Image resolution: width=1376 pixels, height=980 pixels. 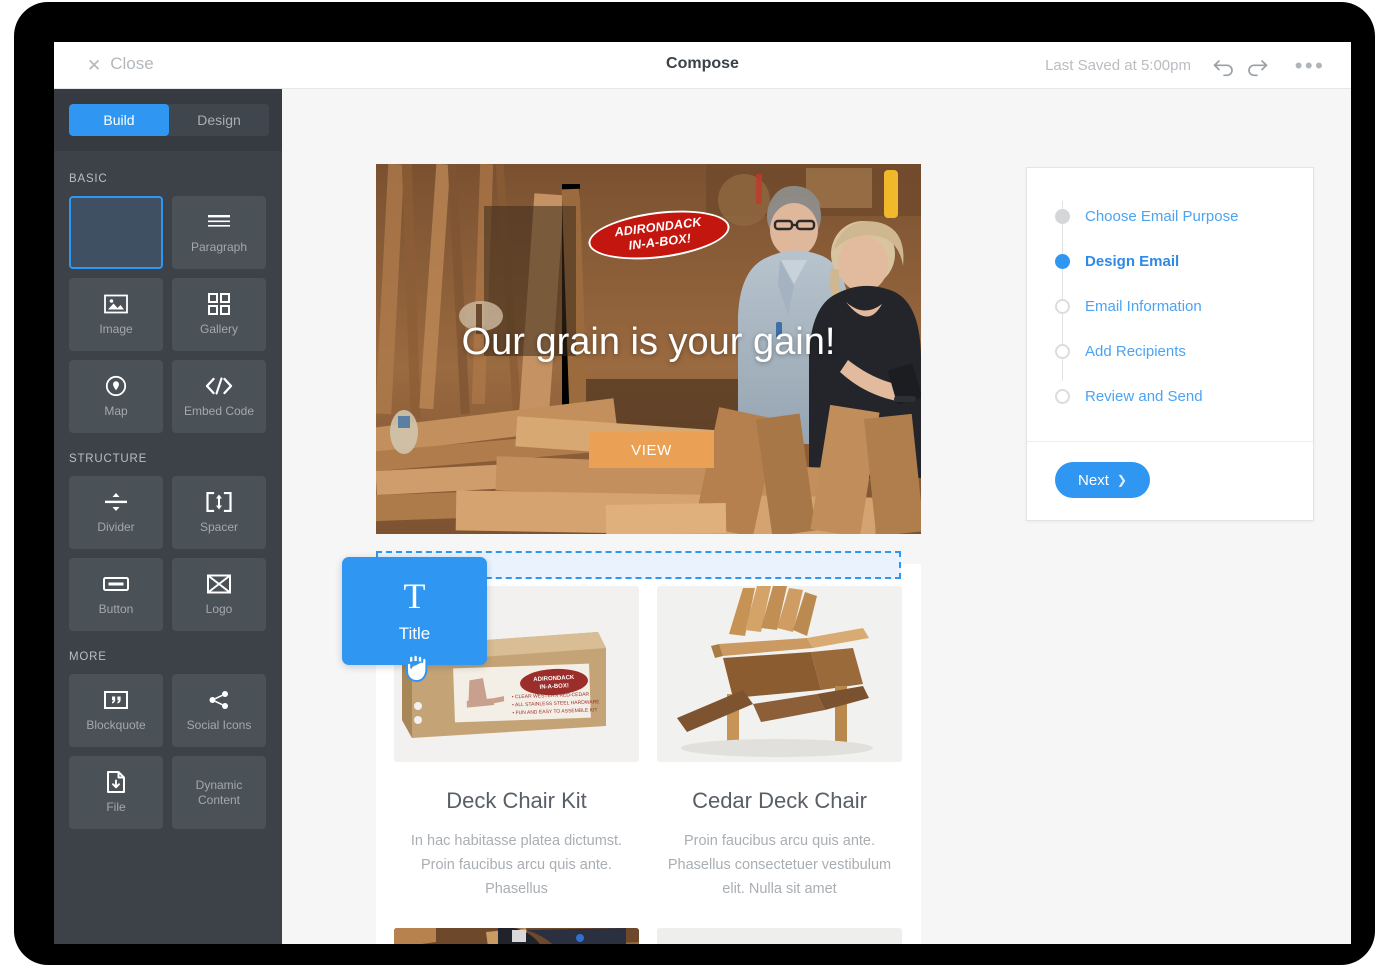 What do you see at coordinates (648, 342) in the screenshot?
I see `hero-headline: Our grain is your gain!` at bounding box center [648, 342].